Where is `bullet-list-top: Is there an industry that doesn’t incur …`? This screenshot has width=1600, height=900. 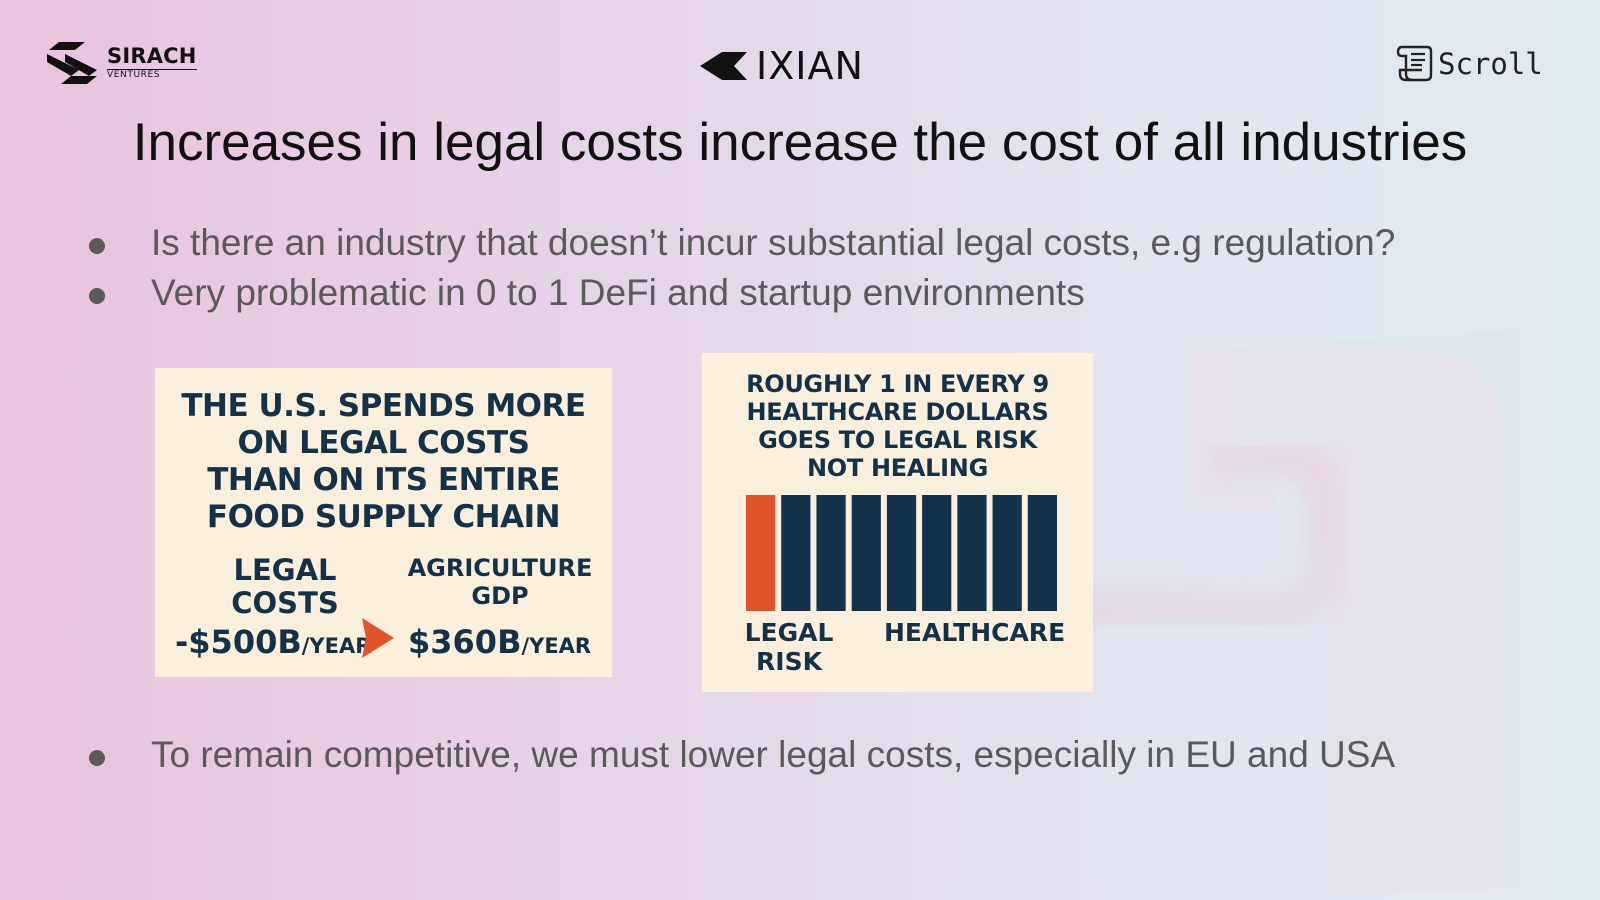
bullet-list-top: Is there an industry that doesn’t incur … is located at coordinates (810, 268).